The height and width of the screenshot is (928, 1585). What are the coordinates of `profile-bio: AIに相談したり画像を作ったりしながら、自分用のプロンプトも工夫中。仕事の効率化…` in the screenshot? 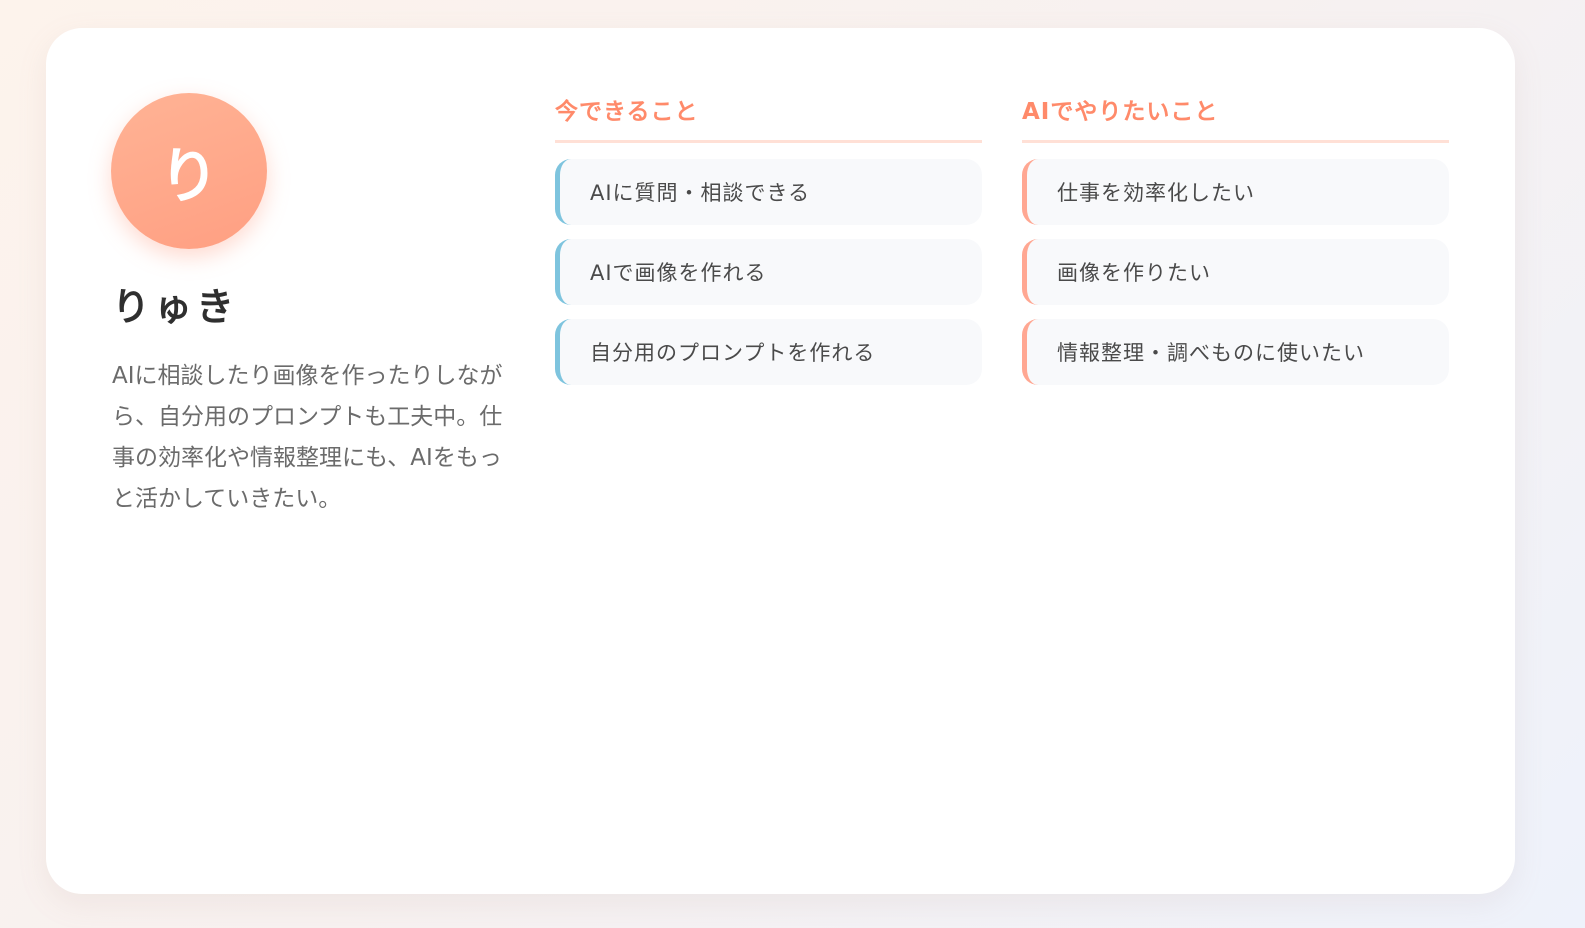 It's located at (307, 437).